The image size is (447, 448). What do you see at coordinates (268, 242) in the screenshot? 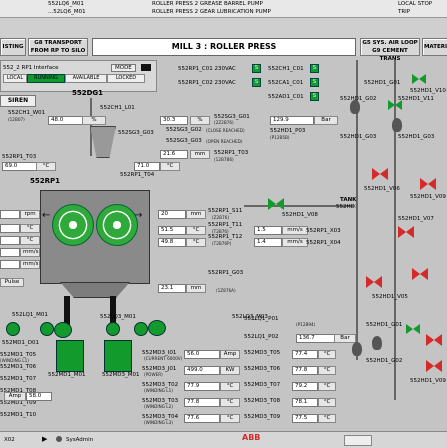
I see `value-rp1-x04: 1.4` at bounding box center [268, 242].